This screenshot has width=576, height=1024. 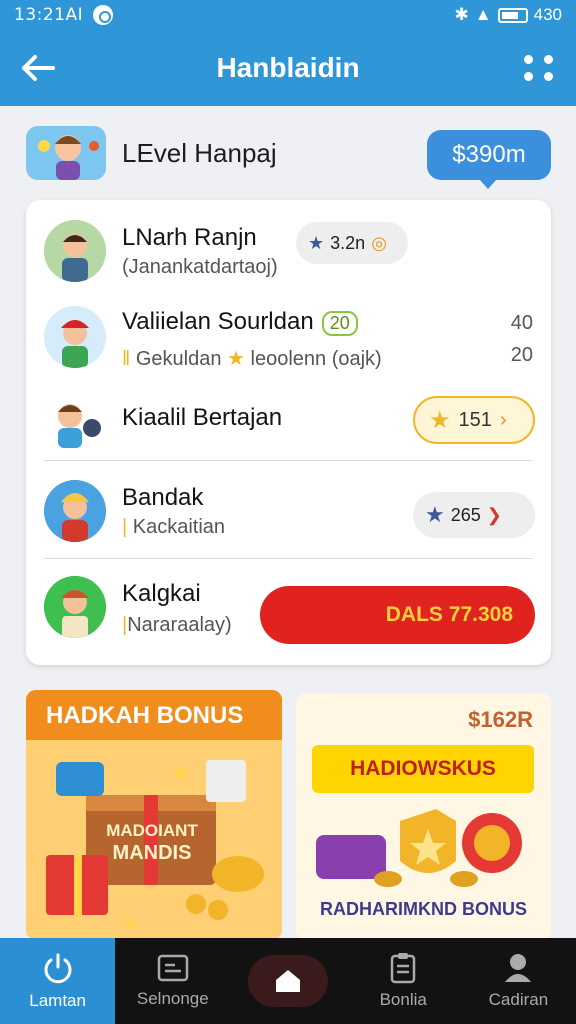 I want to click on power-icon, so click(x=58, y=968).